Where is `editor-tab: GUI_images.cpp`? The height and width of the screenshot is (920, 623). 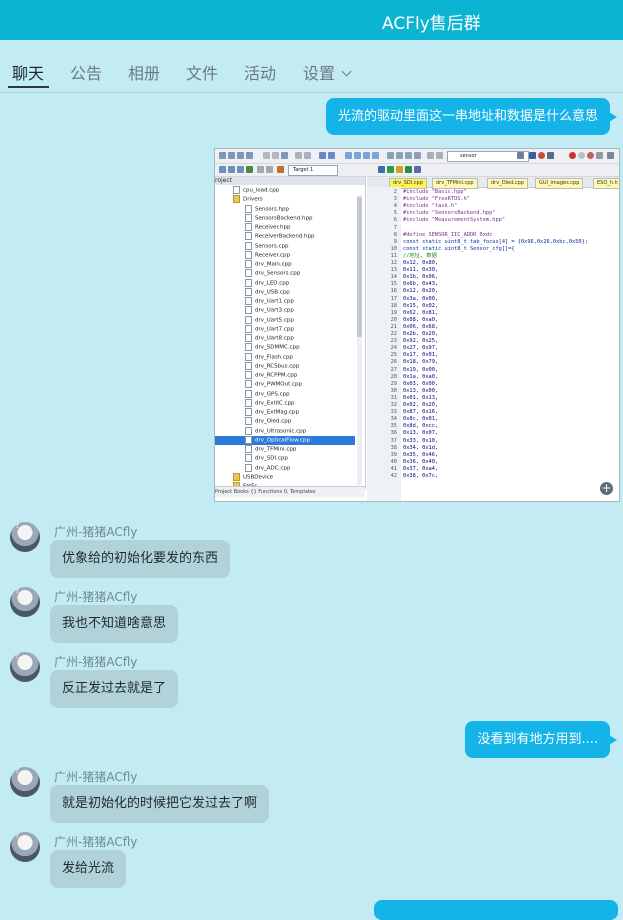 editor-tab: GUI_images.cpp is located at coordinates (559, 183).